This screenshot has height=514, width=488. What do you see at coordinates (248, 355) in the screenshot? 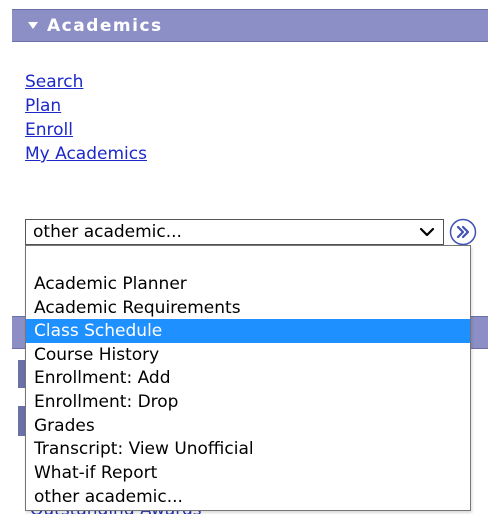
I see `select-option: Course History` at bounding box center [248, 355].